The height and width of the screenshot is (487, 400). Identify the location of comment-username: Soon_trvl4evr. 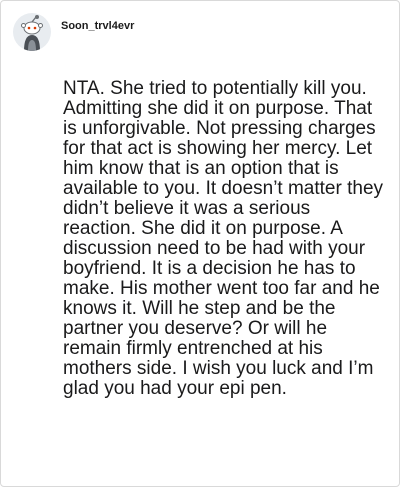
(97, 26).